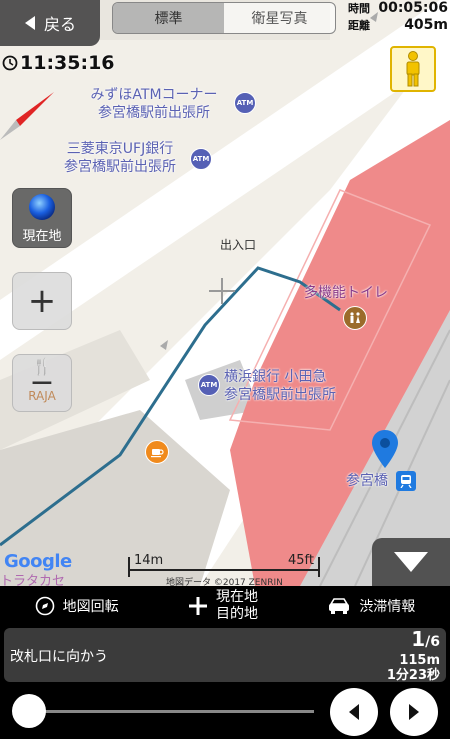 The height and width of the screenshot is (739, 450). Describe the element at coordinates (44, 606) in the screenshot. I see `compass-icon` at that location.